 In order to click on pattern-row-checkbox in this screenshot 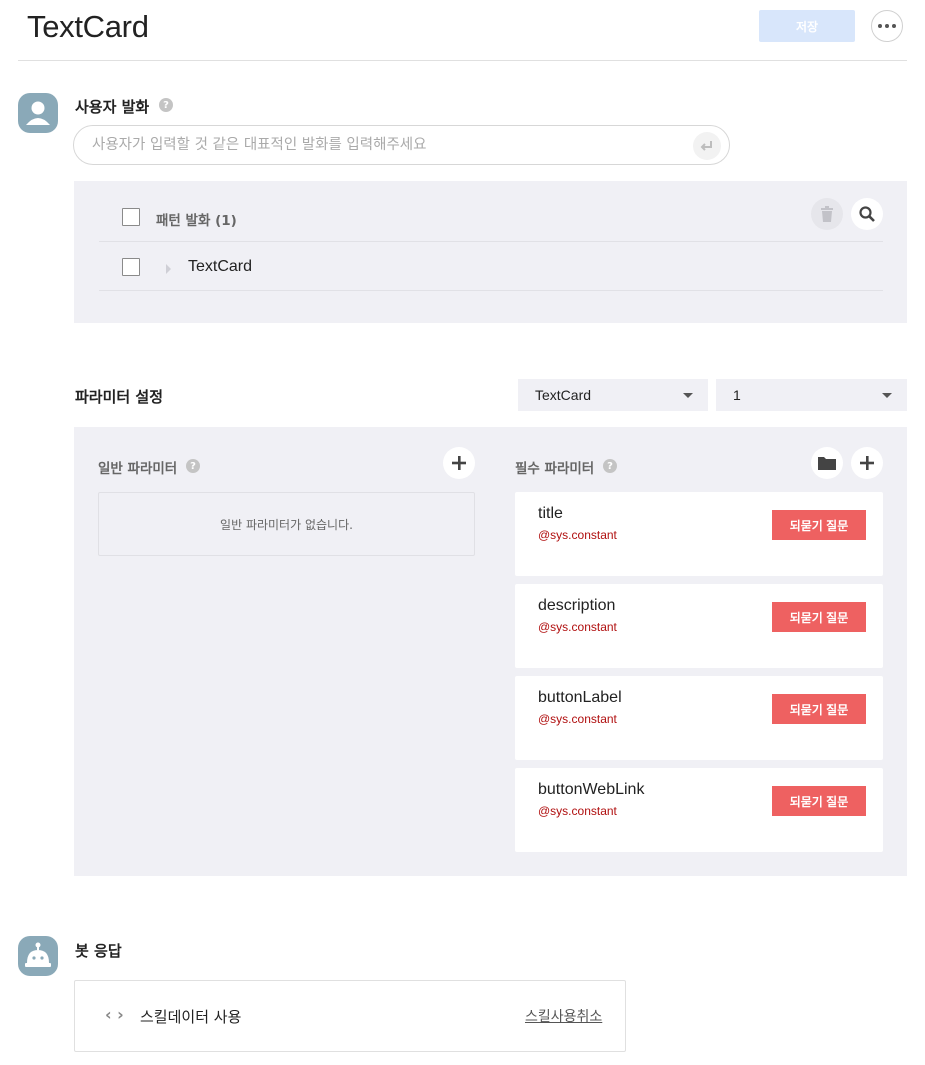, I will do `click(131, 267)`.